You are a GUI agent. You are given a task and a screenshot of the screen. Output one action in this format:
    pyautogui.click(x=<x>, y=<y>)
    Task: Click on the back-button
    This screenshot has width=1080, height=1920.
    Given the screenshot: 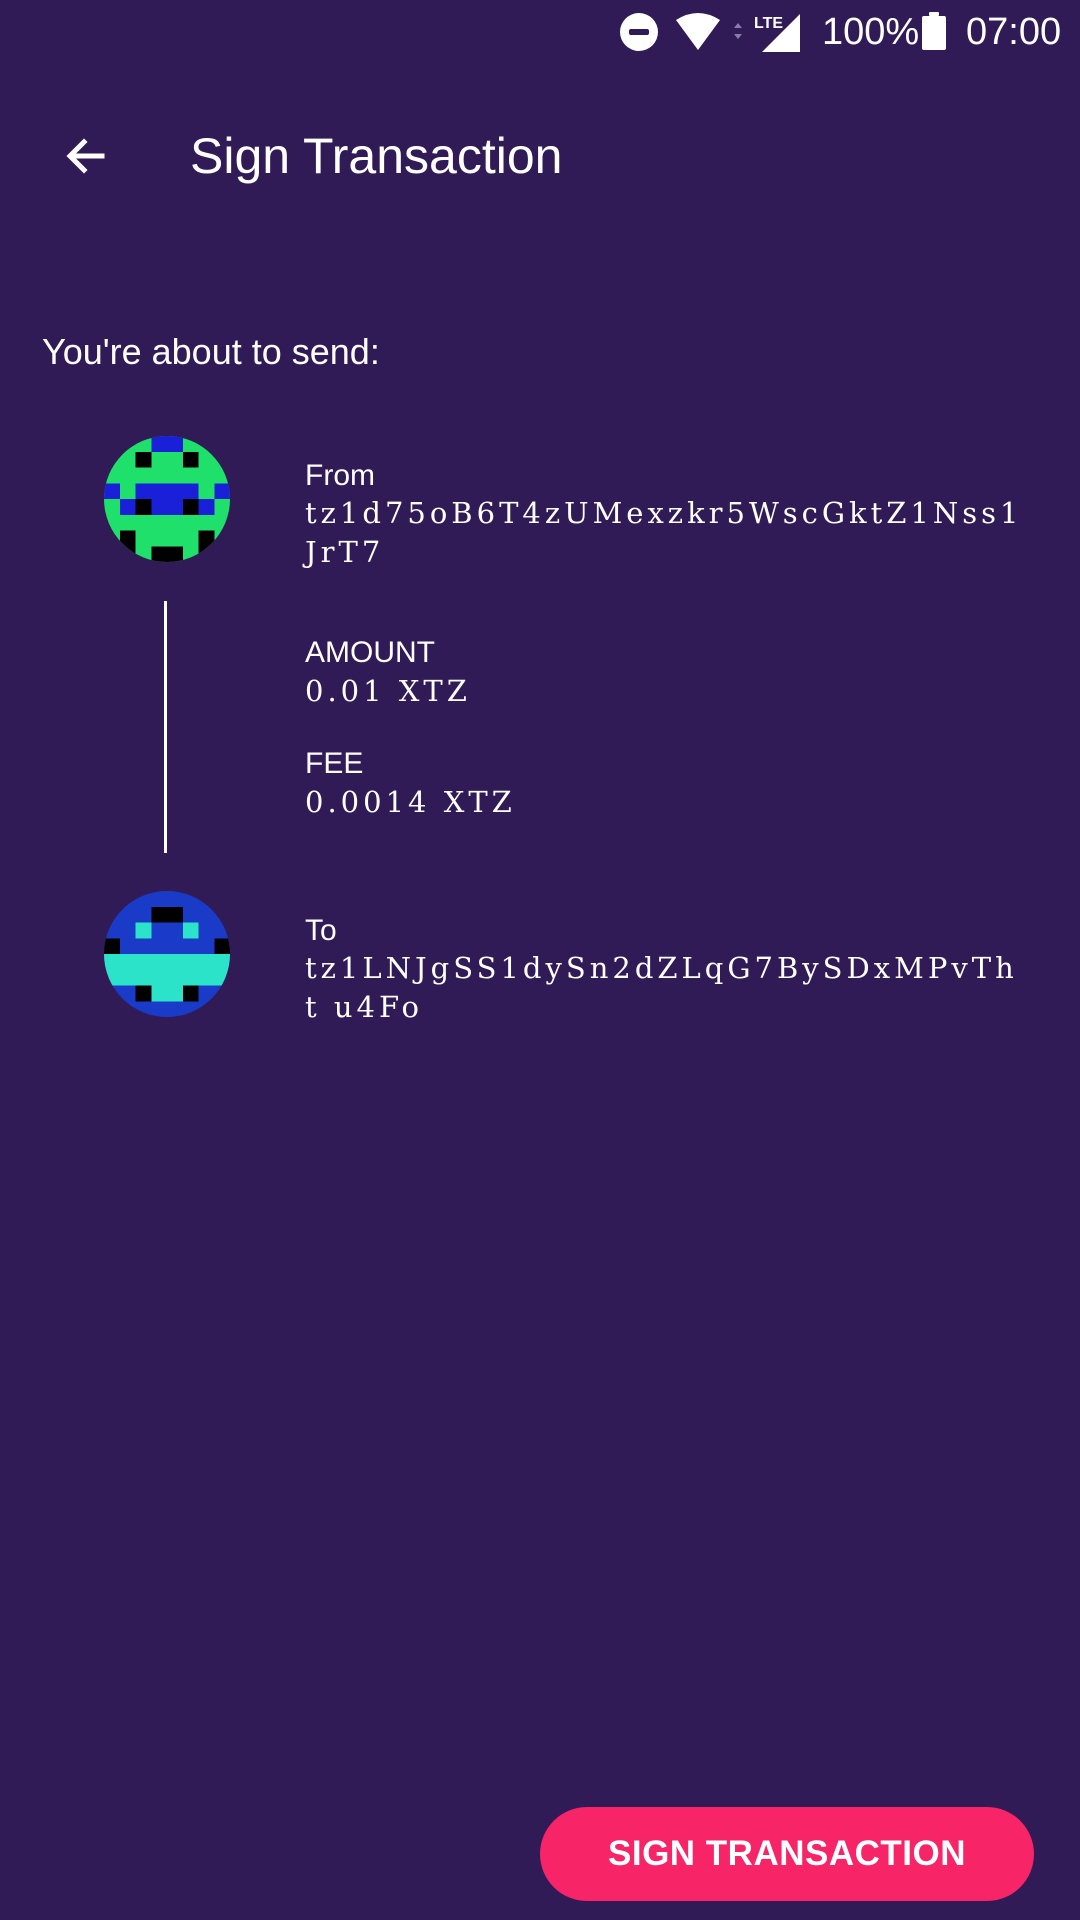 What is the action you would take?
    pyautogui.click(x=86, y=156)
    